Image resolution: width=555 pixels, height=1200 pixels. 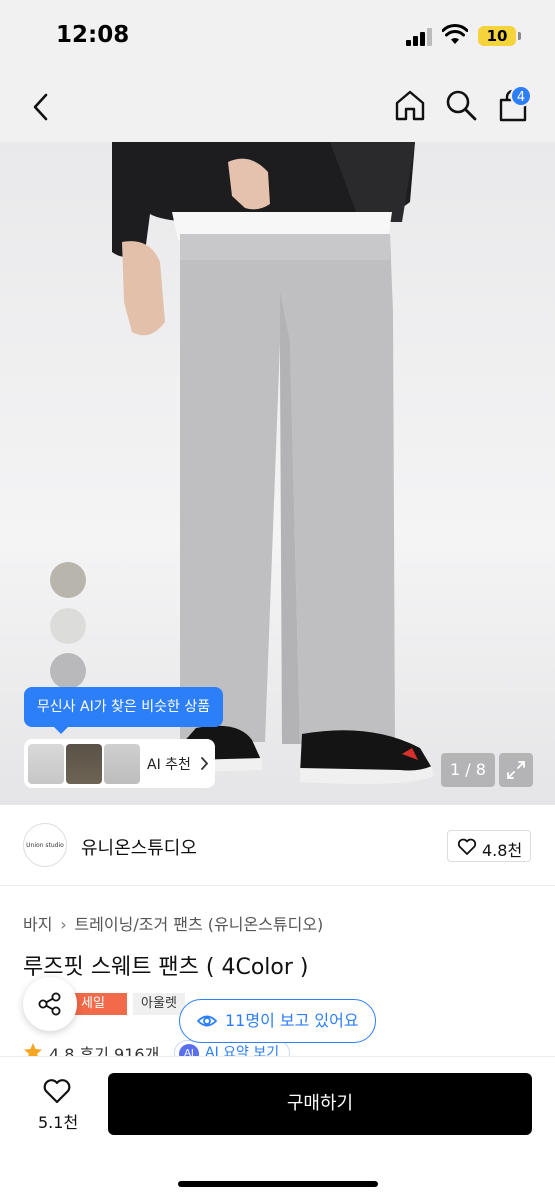 I want to click on home-icon, so click(x=410, y=105).